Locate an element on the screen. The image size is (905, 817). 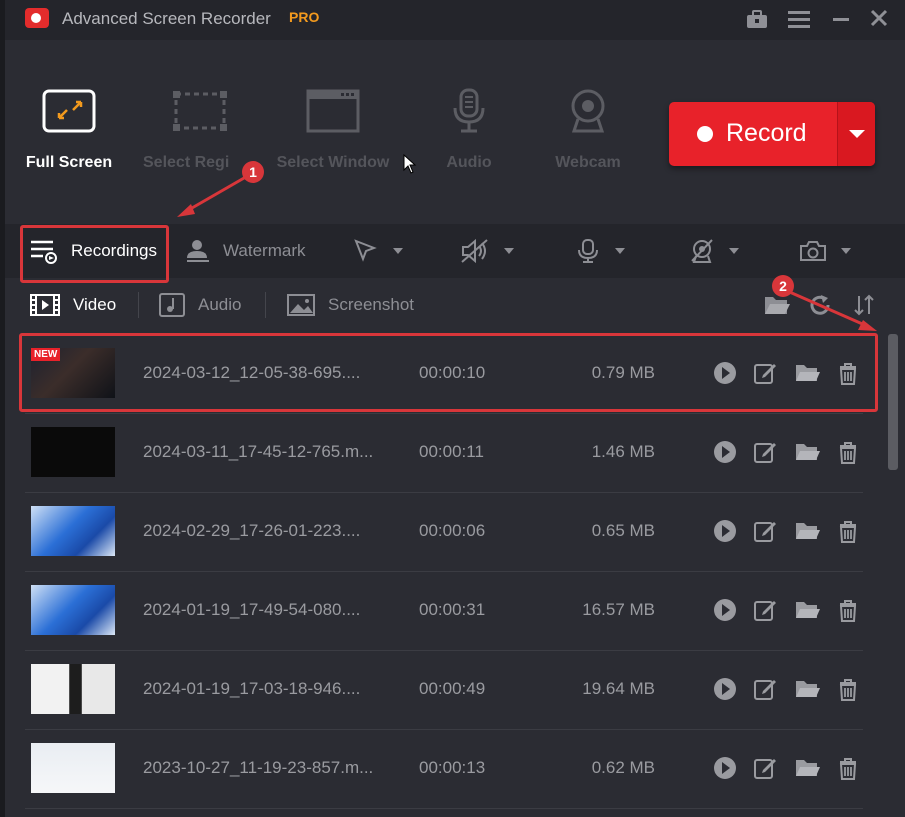
annotation-marker-2: 2 is located at coordinates (783, 286).